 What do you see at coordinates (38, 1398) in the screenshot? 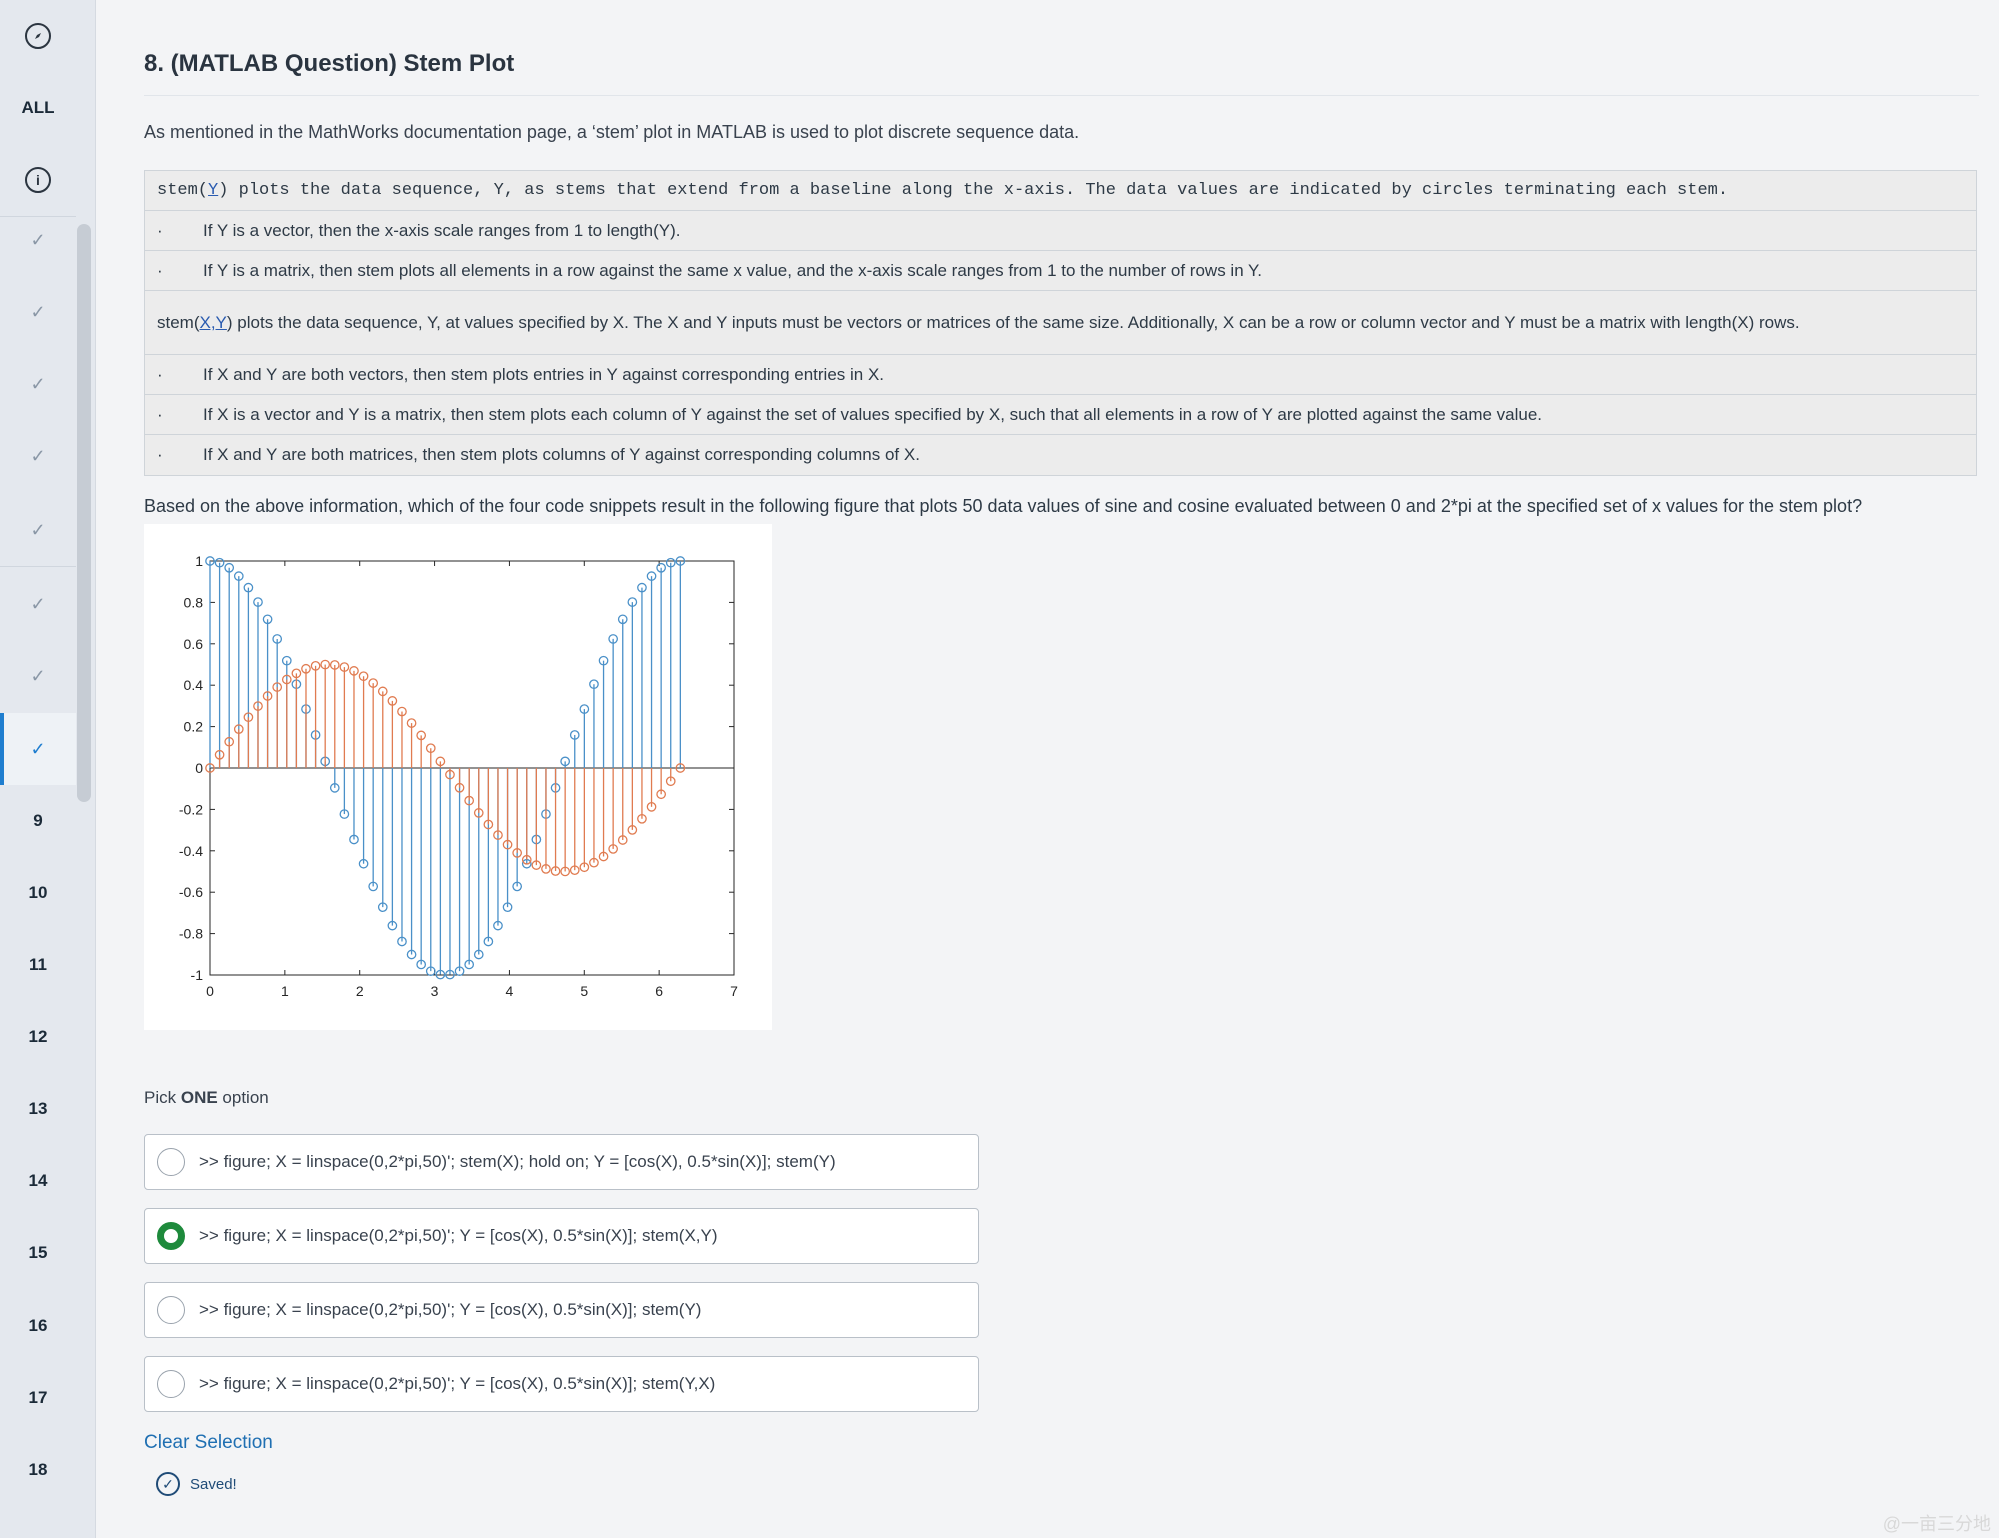
I see `sidebar-item-q17: 17` at bounding box center [38, 1398].